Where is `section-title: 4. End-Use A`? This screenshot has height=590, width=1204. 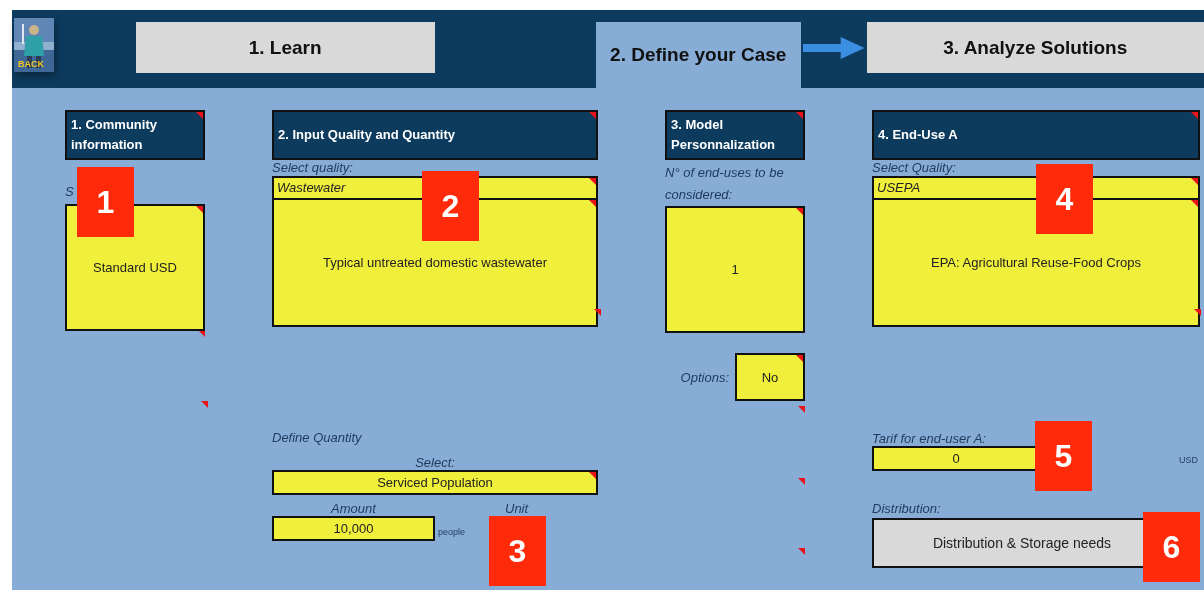 section-title: 4. End-Use A is located at coordinates (1036, 135).